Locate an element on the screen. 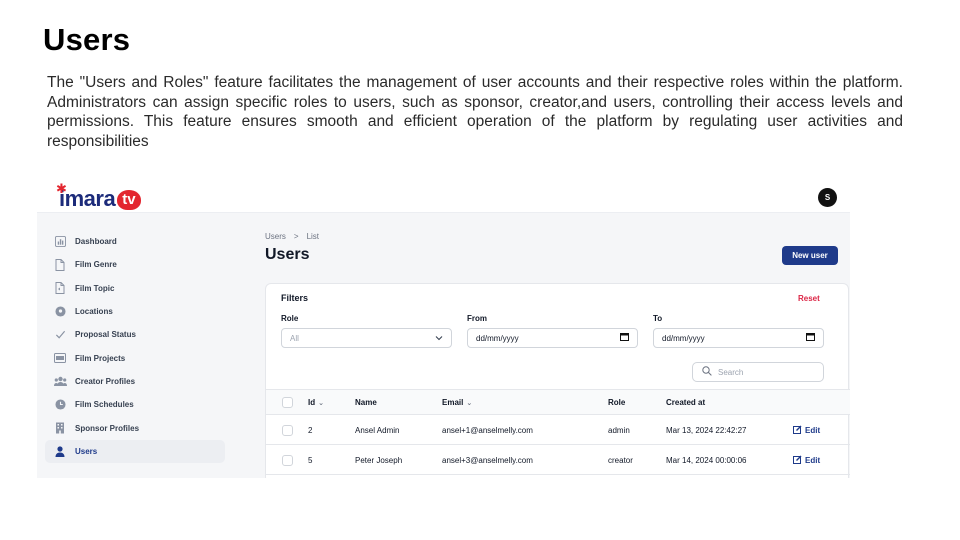  building-icon is located at coordinates (60, 428).